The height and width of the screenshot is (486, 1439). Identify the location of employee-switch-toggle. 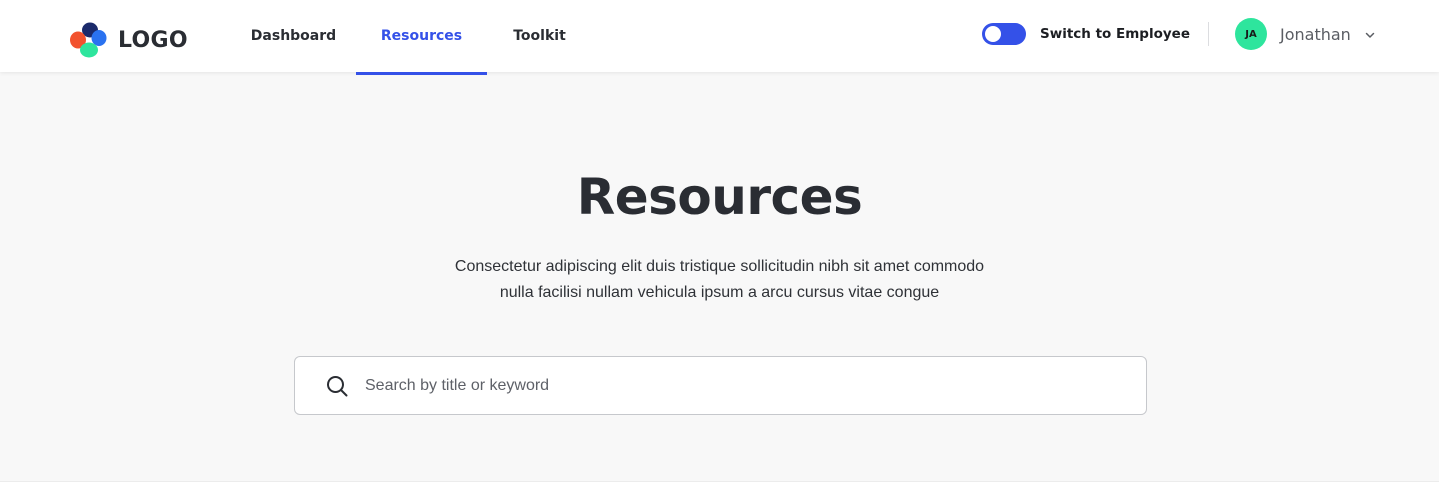
(1004, 34).